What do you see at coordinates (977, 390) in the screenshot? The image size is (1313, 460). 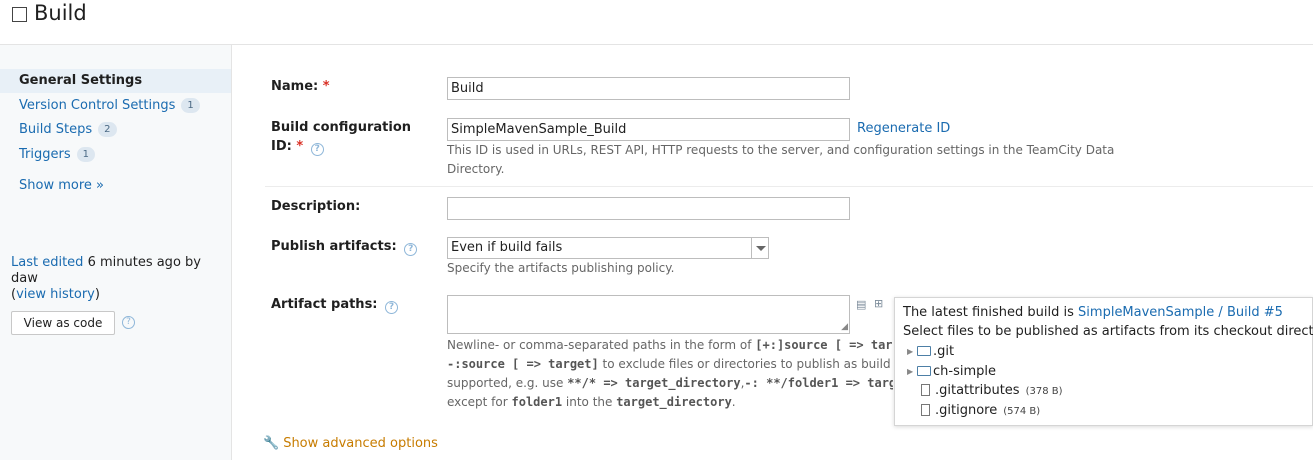 I see `tree-item-label: .gitattributes` at bounding box center [977, 390].